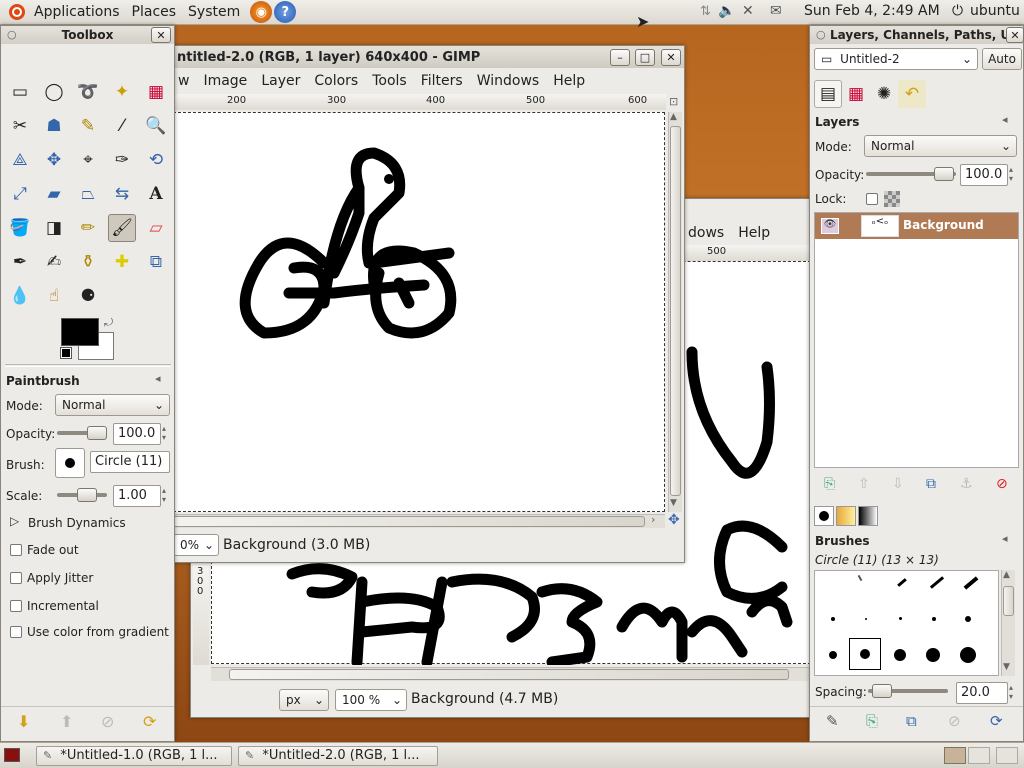 The height and width of the screenshot is (768, 1024). I want to click on zoom-select: 100 % ⌄, so click(371, 700).